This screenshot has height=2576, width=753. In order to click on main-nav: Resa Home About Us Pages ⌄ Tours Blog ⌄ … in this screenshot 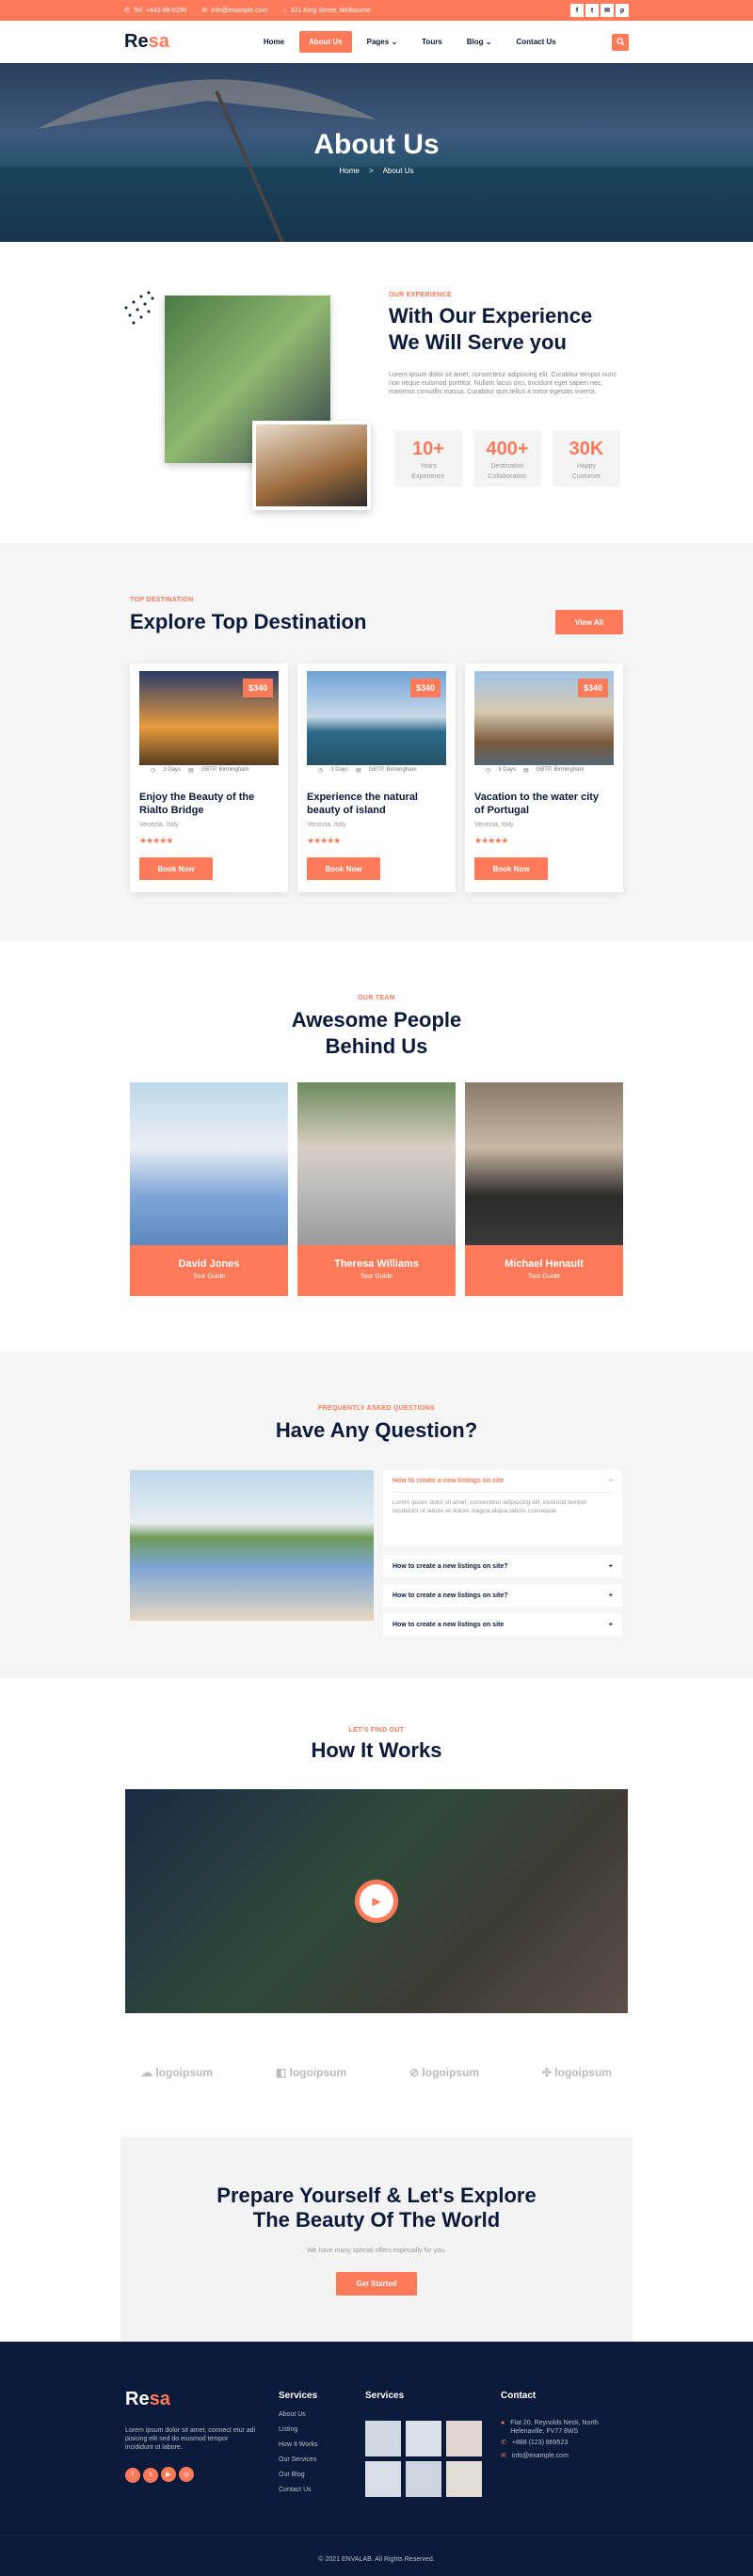, I will do `click(376, 42)`.